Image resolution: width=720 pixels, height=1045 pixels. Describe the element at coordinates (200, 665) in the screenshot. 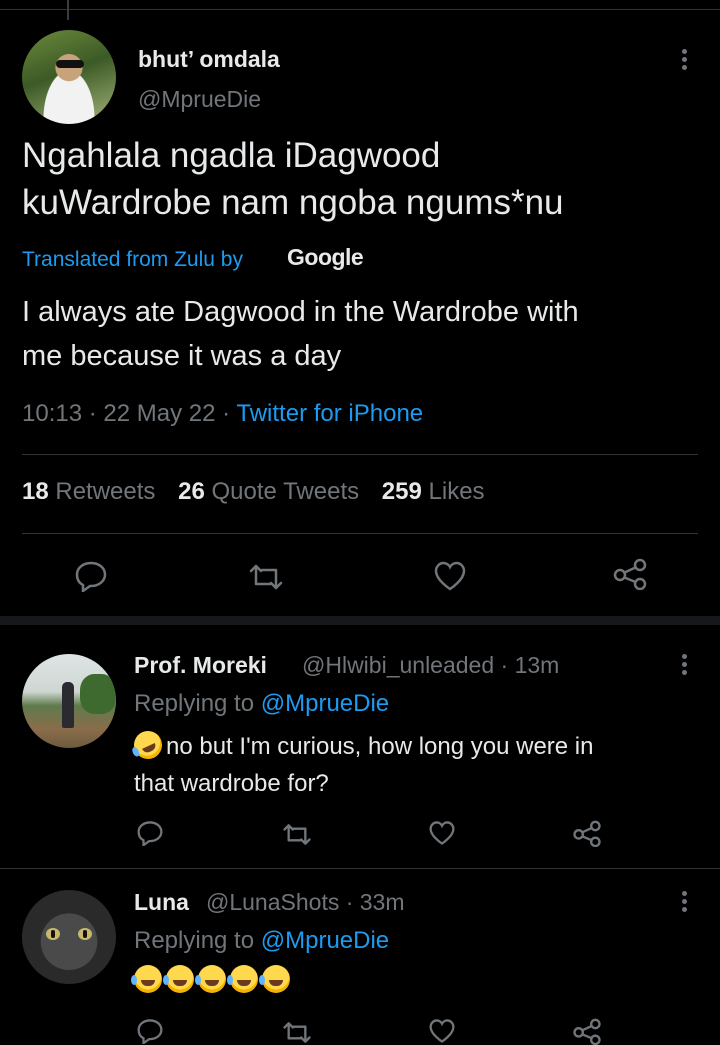

I see `reply-author-name: Prof. Moreki` at that location.